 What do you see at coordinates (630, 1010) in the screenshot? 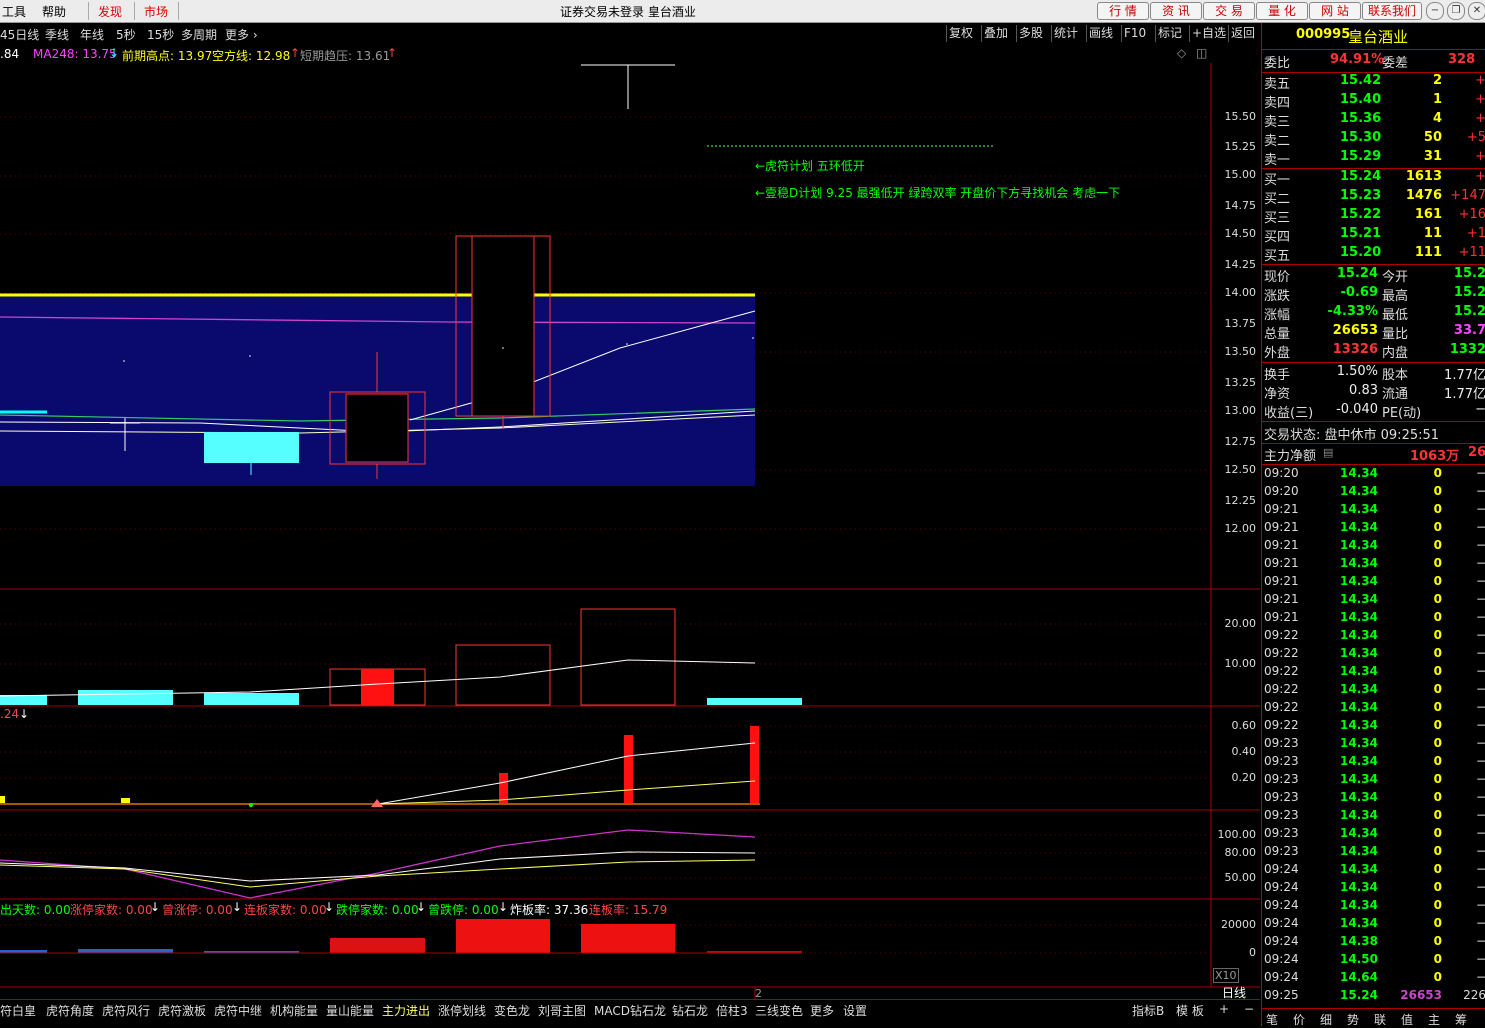
I see `tab-indicator: MACD钻石龙` at bounding box center [630, 1010].